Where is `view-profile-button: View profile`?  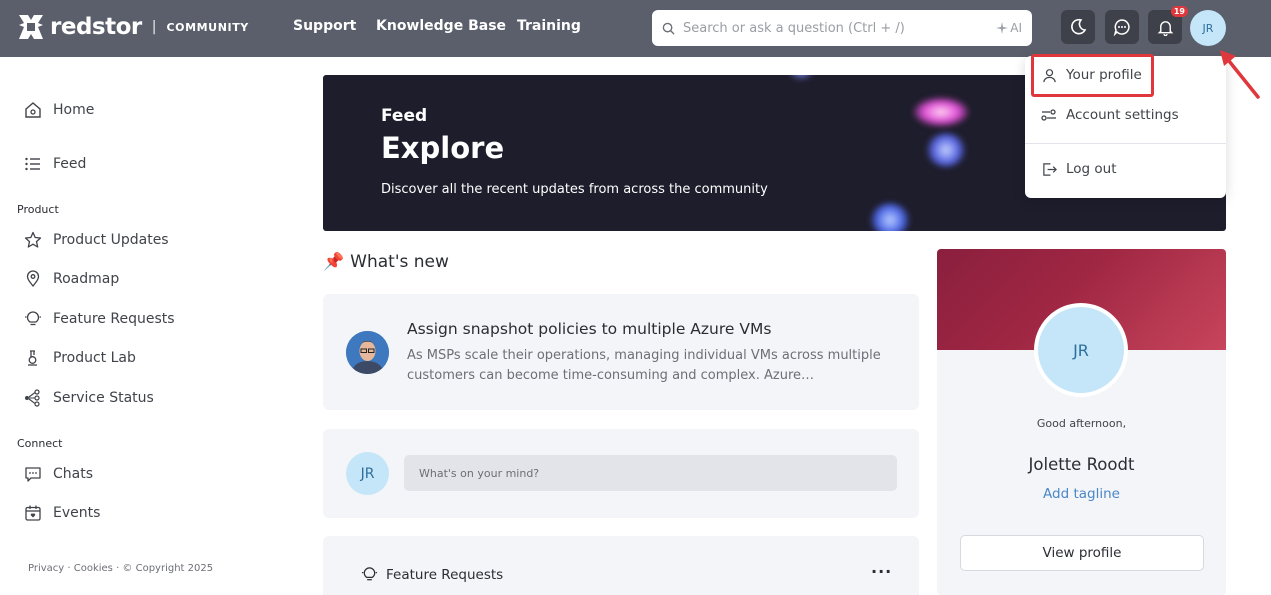
view-profile-button: View profile is located at coordinates (1082, 553).